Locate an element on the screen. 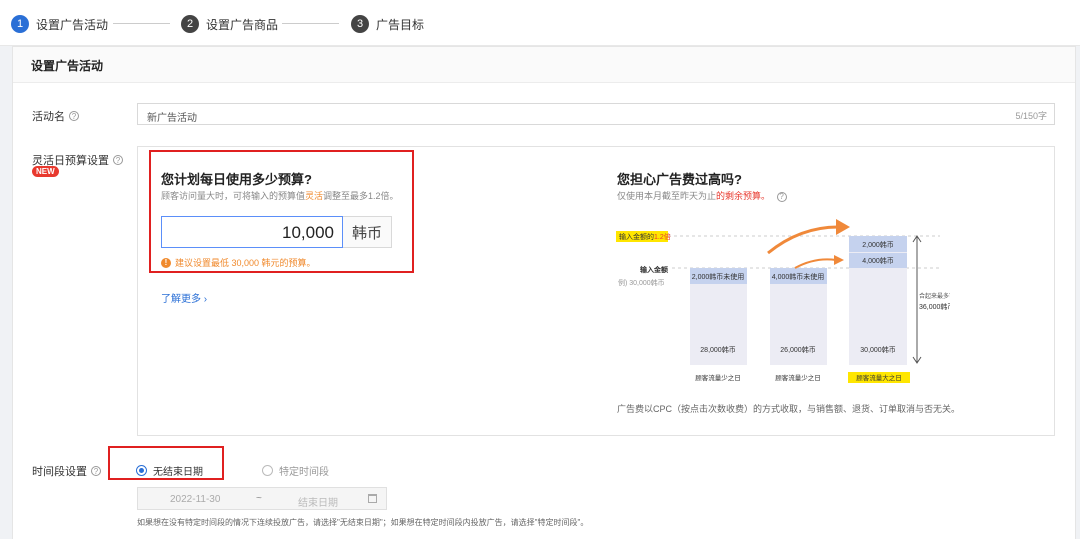  column-2-bottom-label: 26,000韩币 is located at coordinates (797, 349).